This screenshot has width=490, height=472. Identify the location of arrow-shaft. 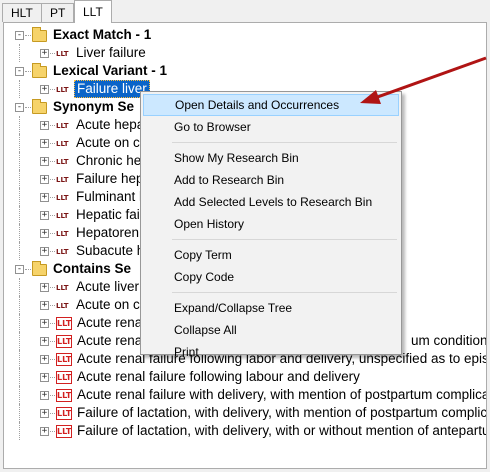
(429, 78).